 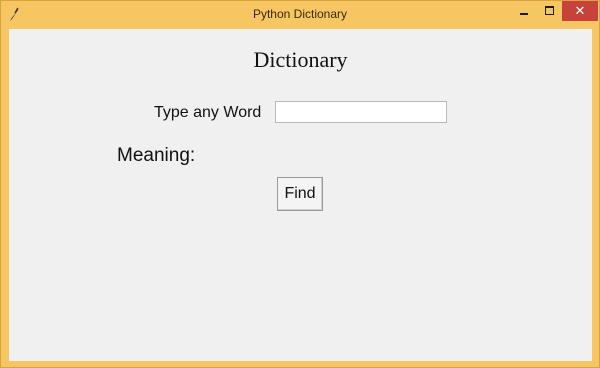 I want to click on close-button: ✕, so click(x=580, y=11).